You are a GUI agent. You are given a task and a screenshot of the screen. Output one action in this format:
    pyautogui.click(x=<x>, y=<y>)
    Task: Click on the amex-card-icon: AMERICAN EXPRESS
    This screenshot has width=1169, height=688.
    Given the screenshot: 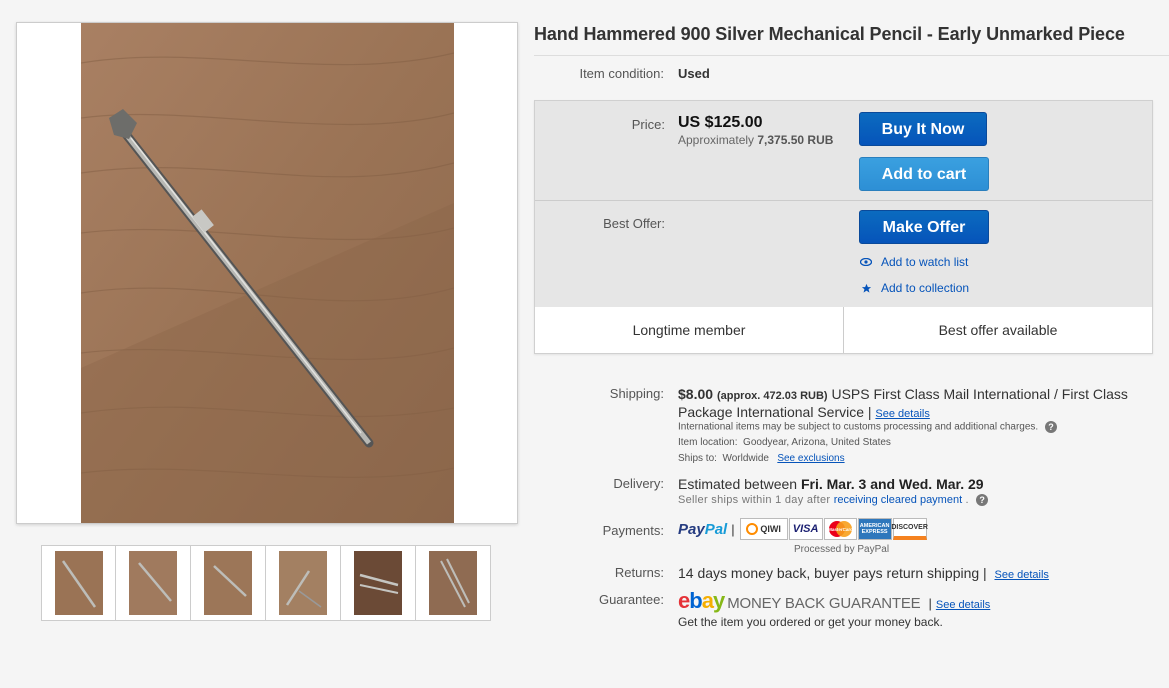 What is the action you would take?
    pyautogui.click(x=874, y=529)
    